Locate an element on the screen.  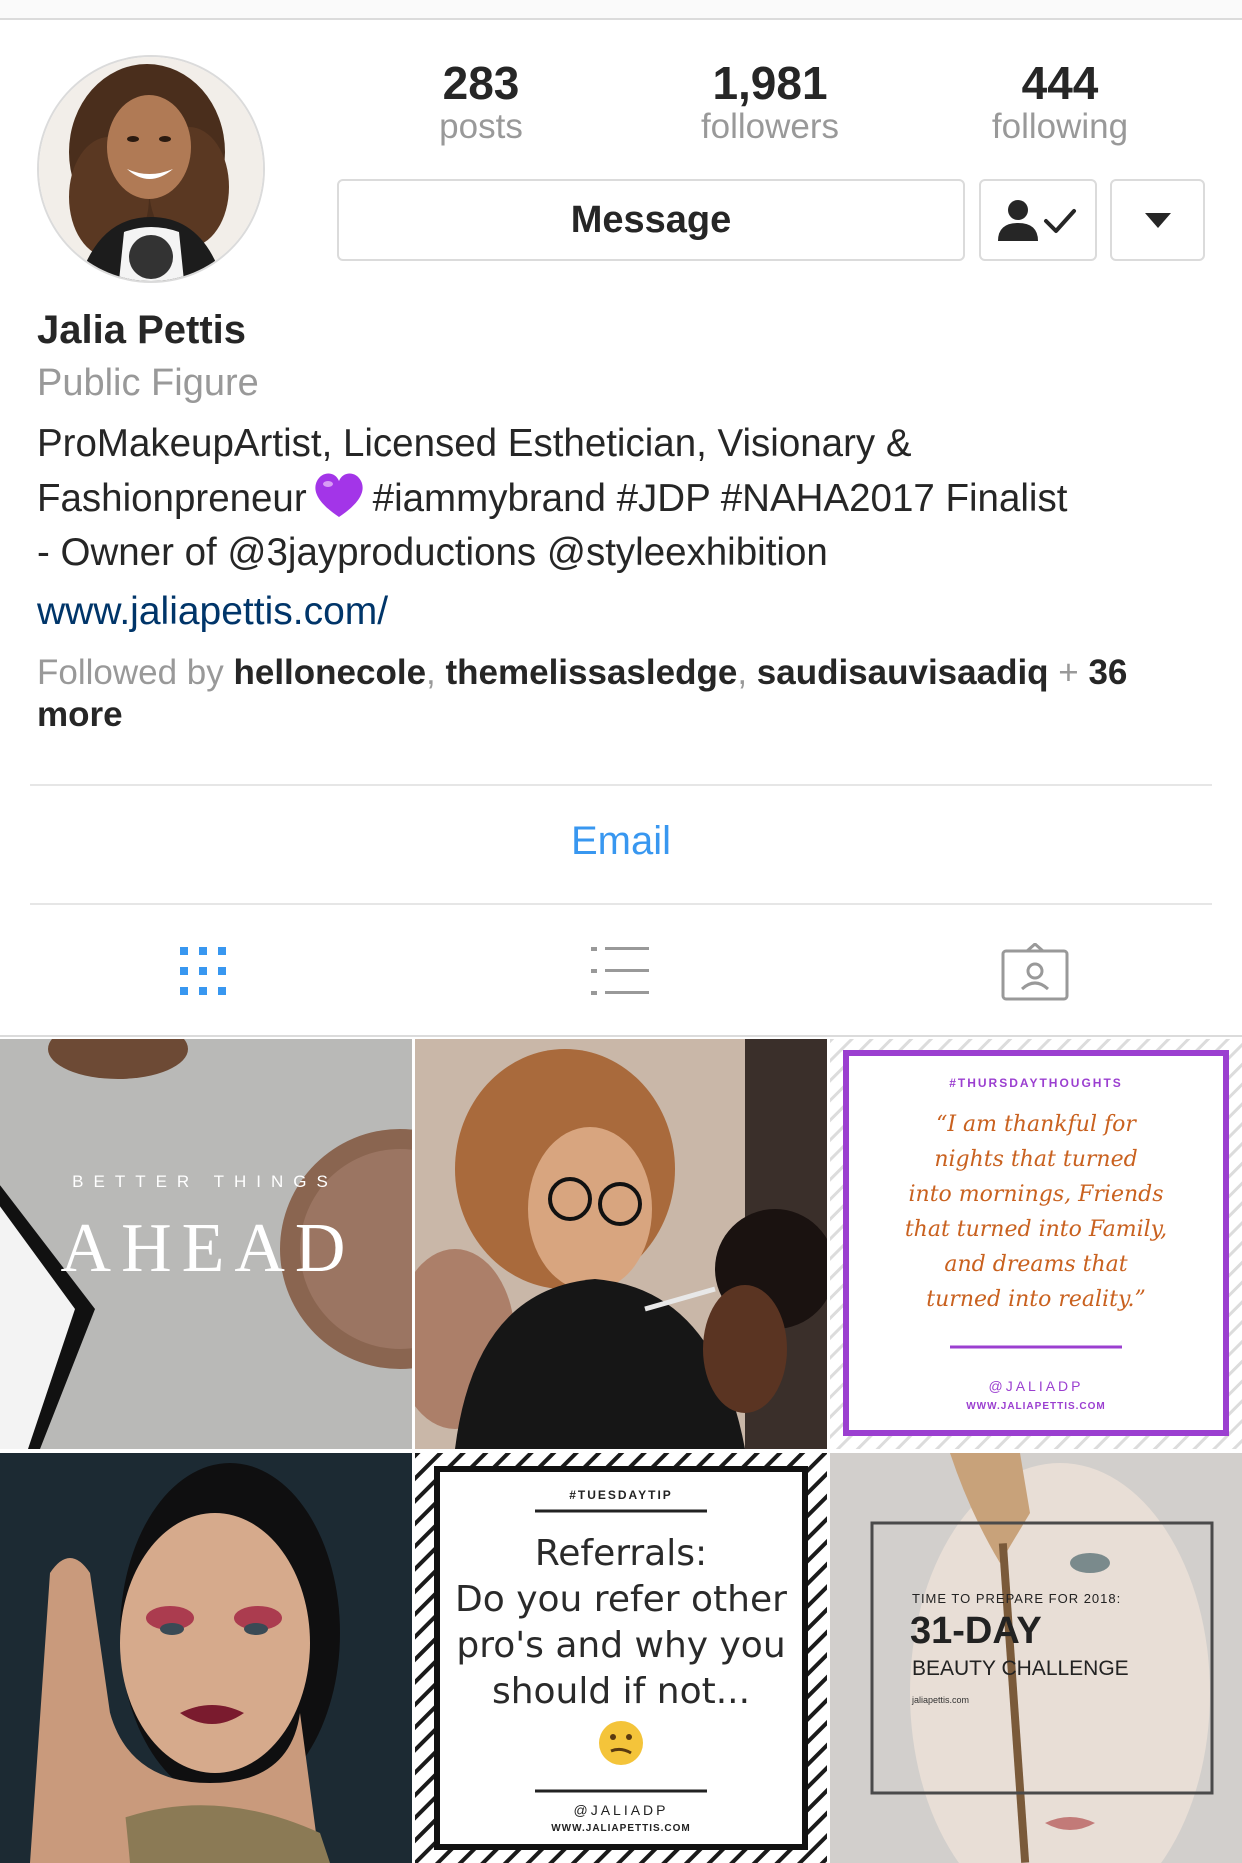
tab-list is located at coordinates (620, 972).